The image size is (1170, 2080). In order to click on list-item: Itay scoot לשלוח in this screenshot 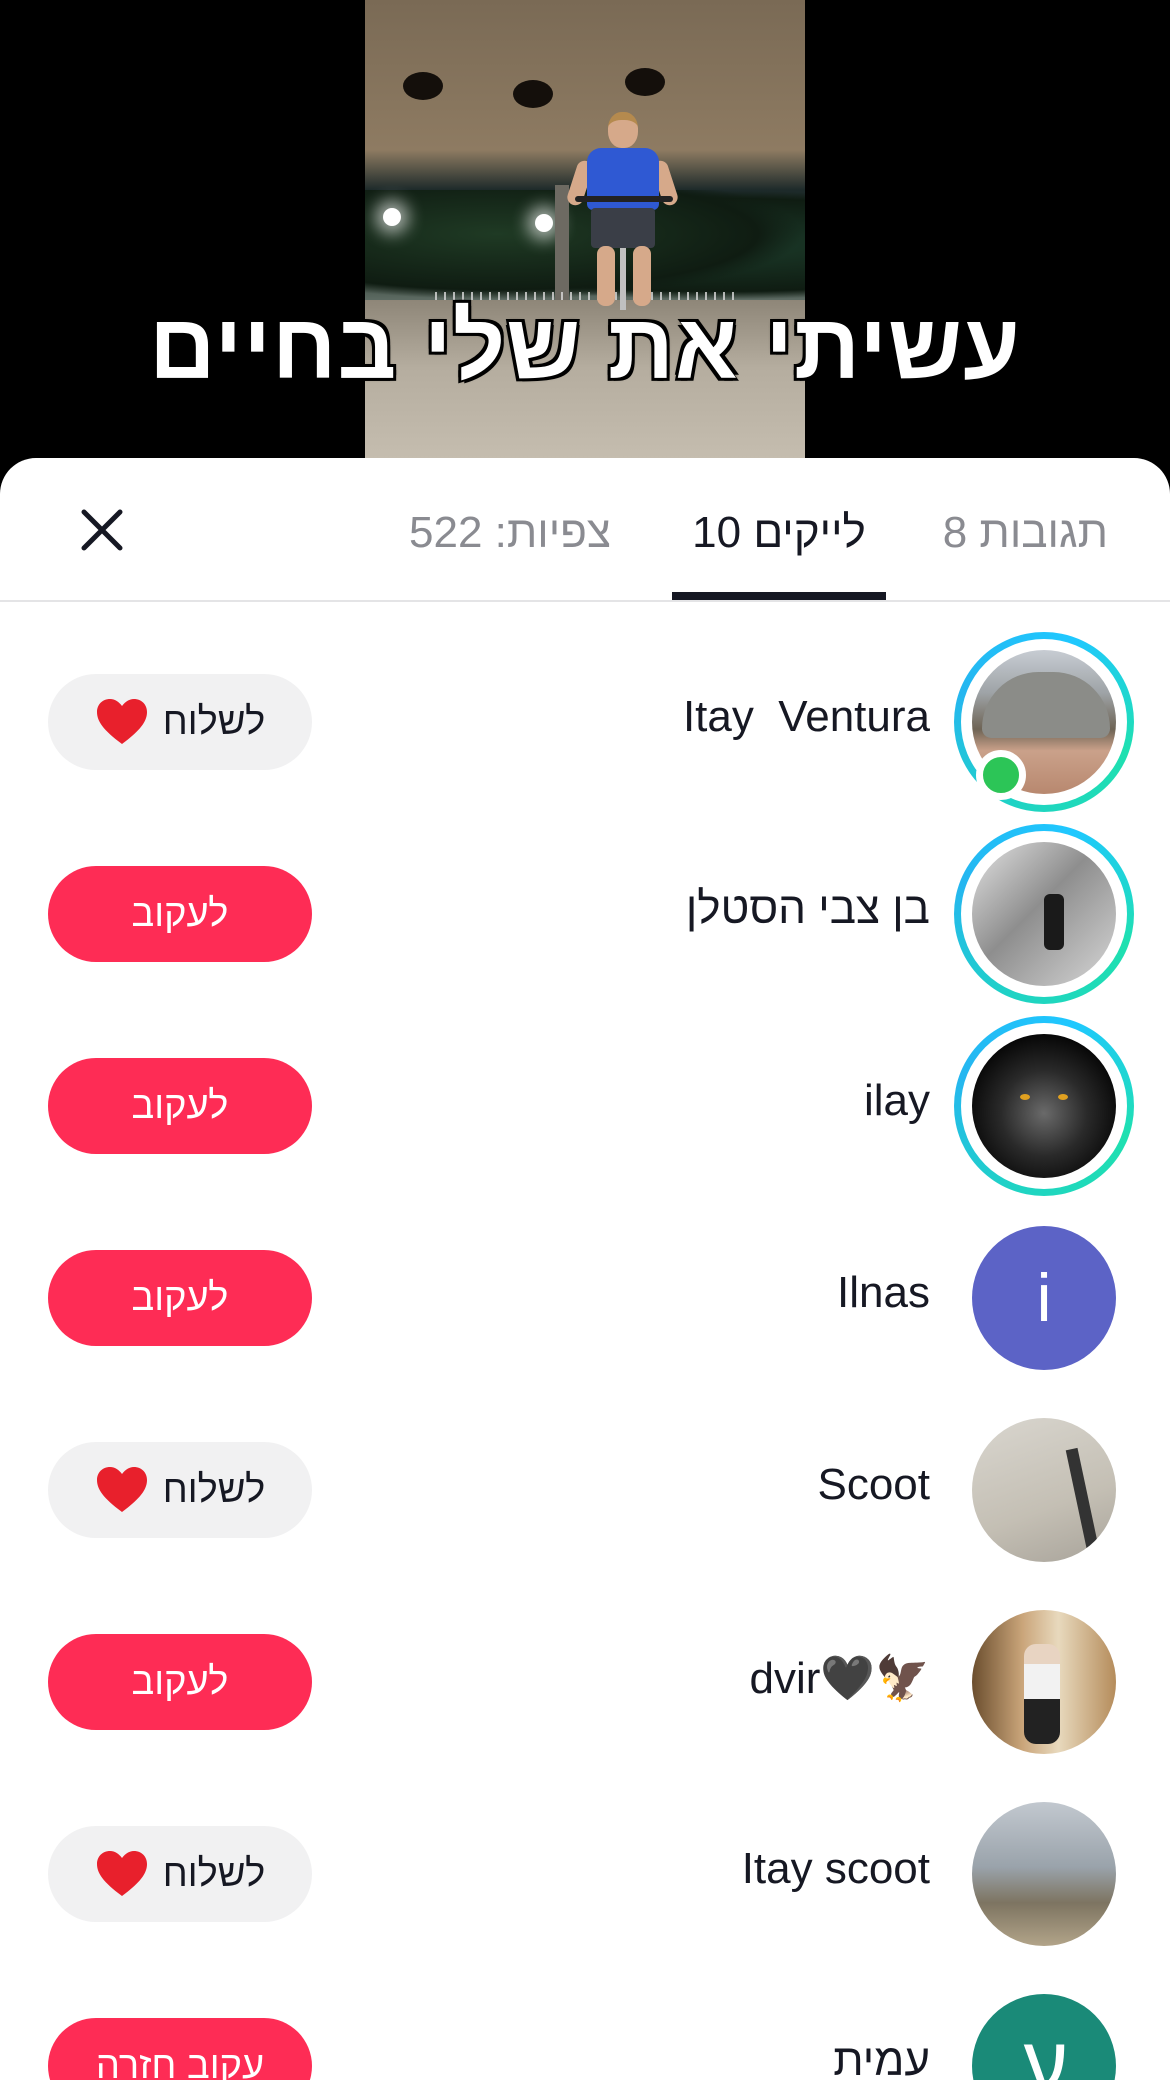, I will do `click(585, 1874)`.